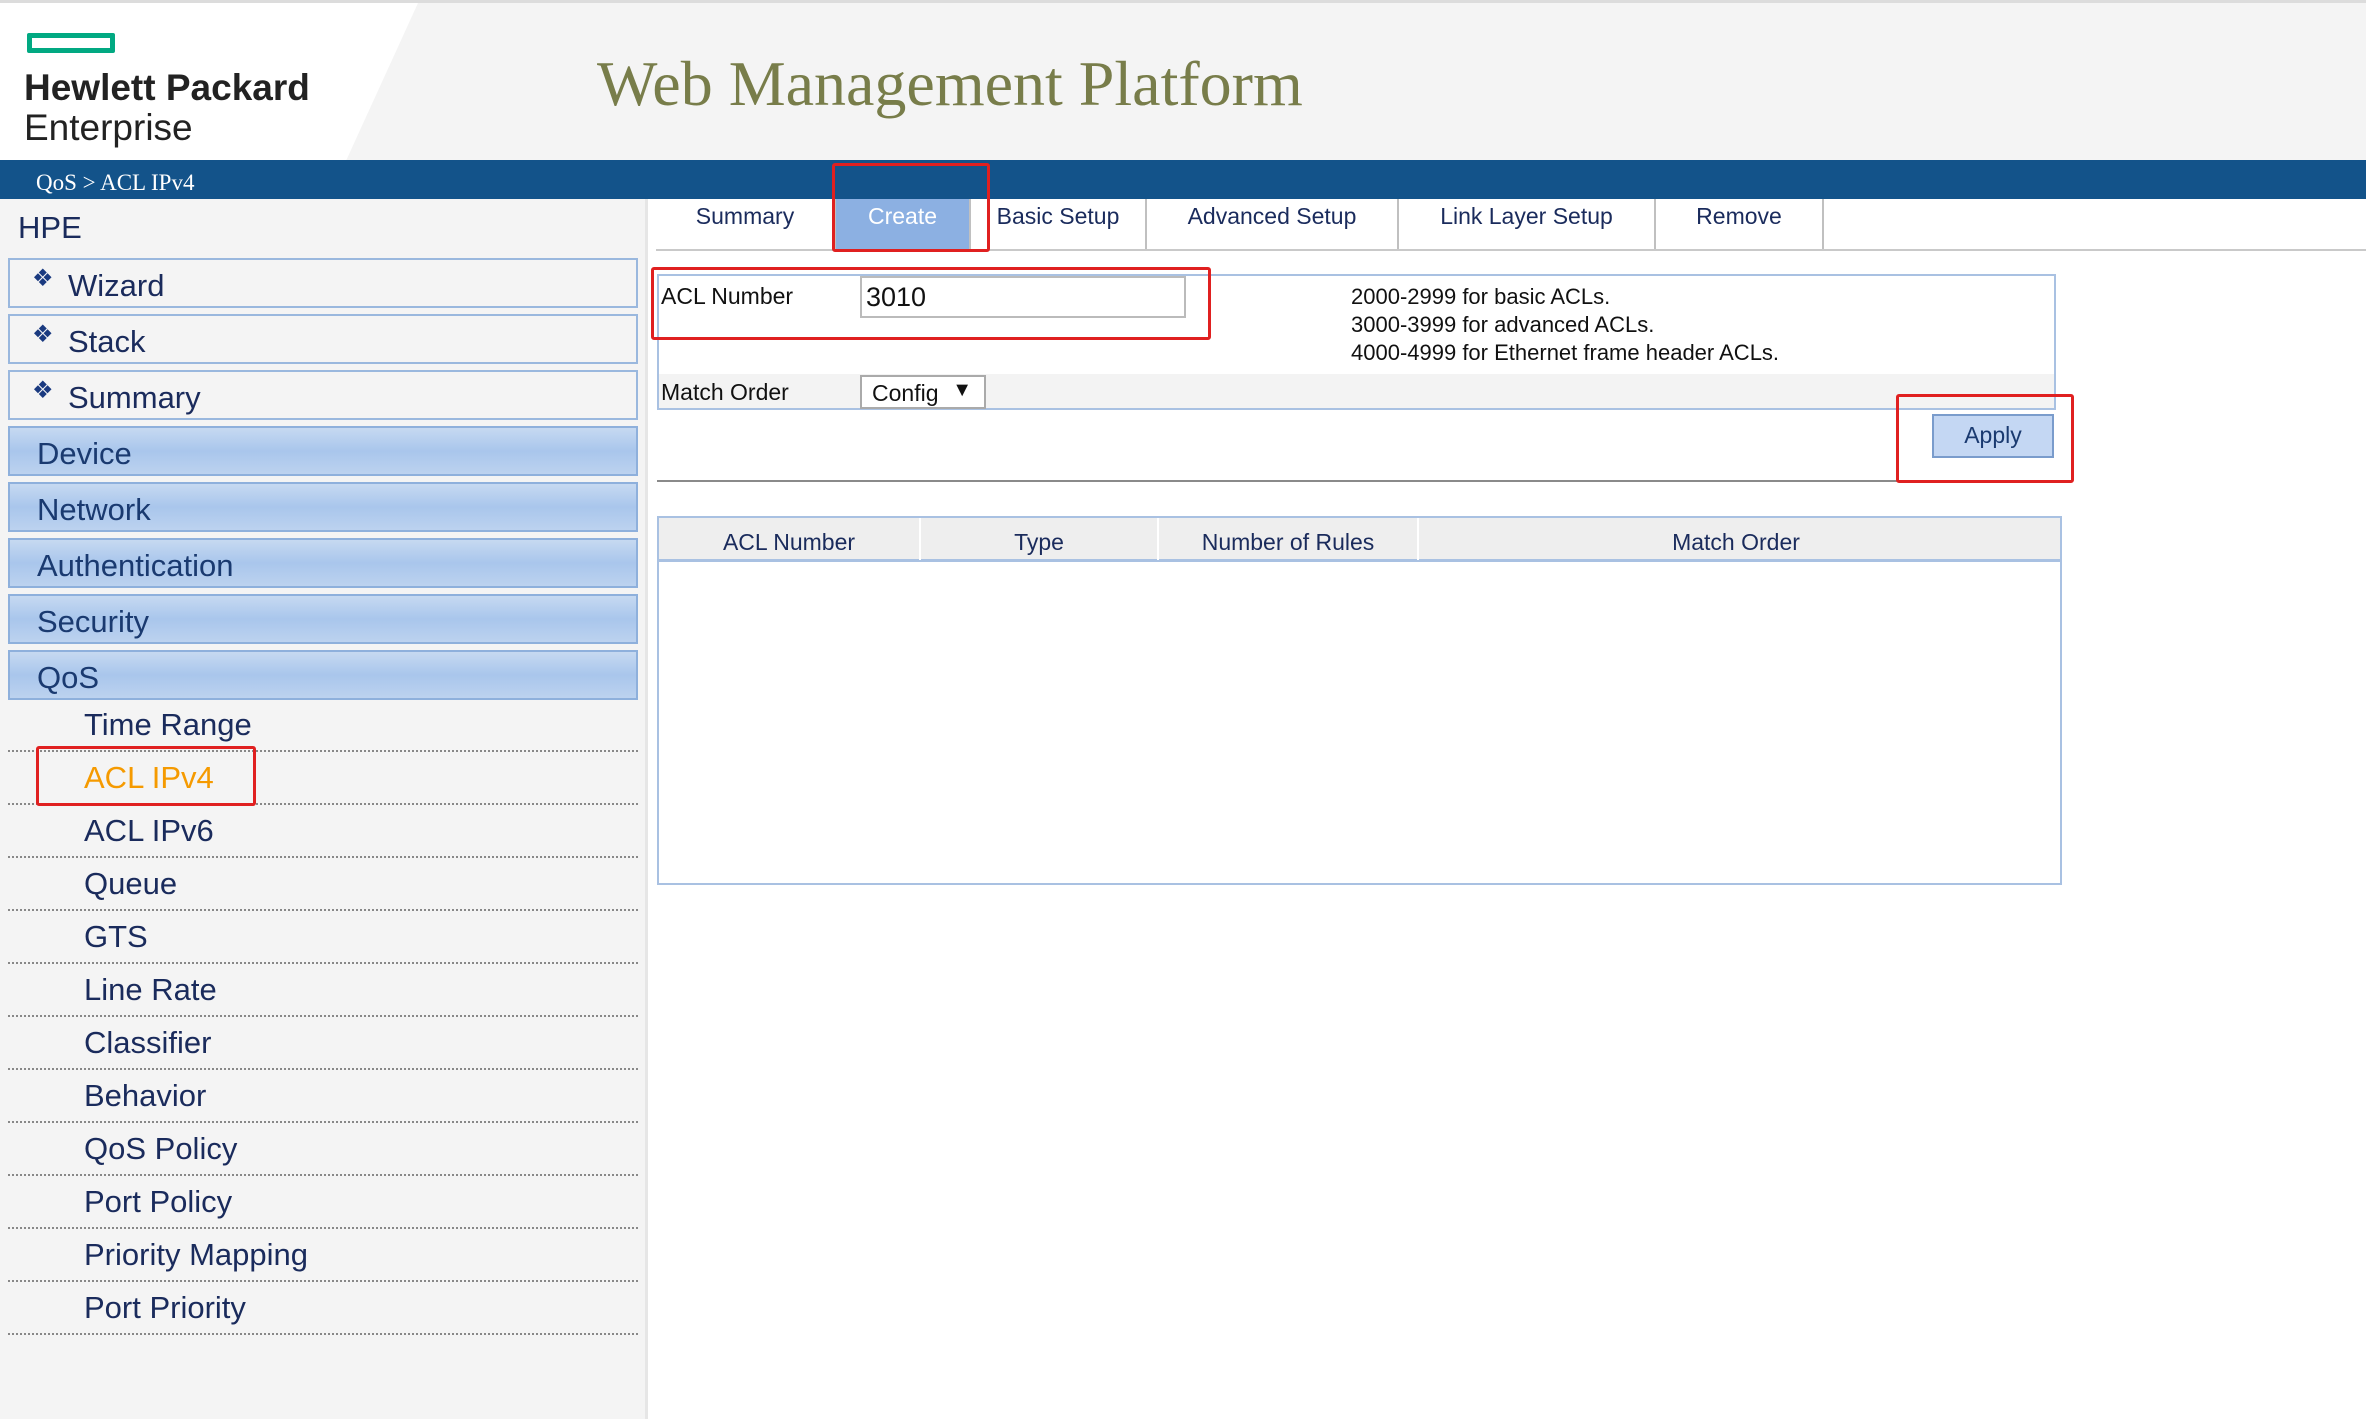 The height and width of the screenshot is (1419, 2366). Describe the element at coordinates (161, 1148) in the screenshot. I see `sidebar-item-label: QoS Policy` at that location.